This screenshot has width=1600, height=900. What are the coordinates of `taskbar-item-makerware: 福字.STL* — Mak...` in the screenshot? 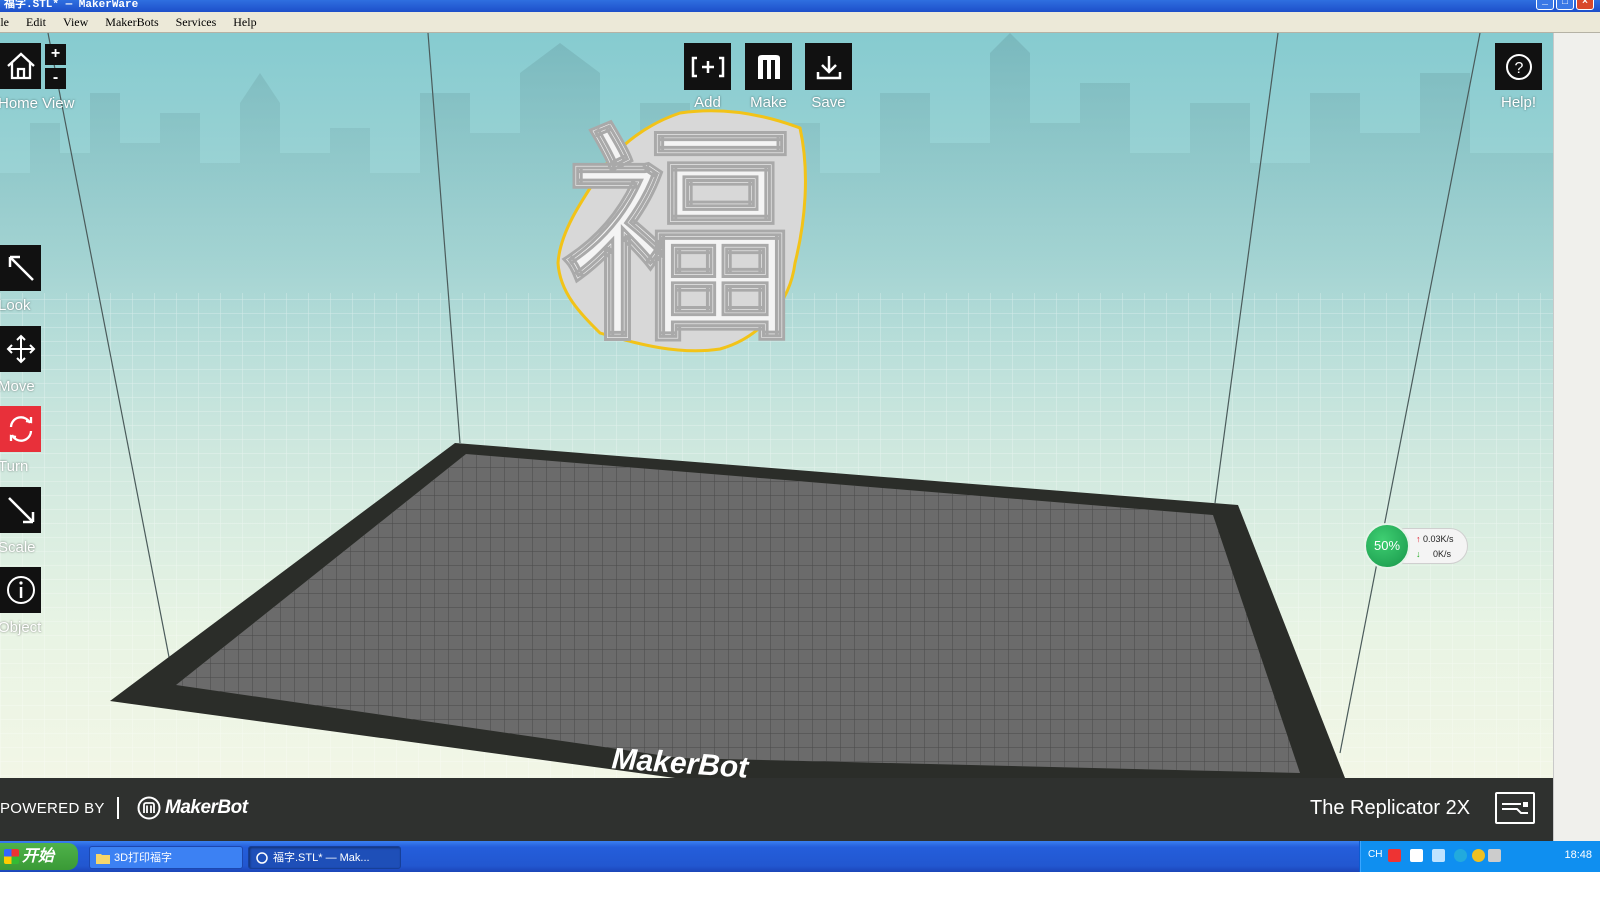 It's located at (324, 857).